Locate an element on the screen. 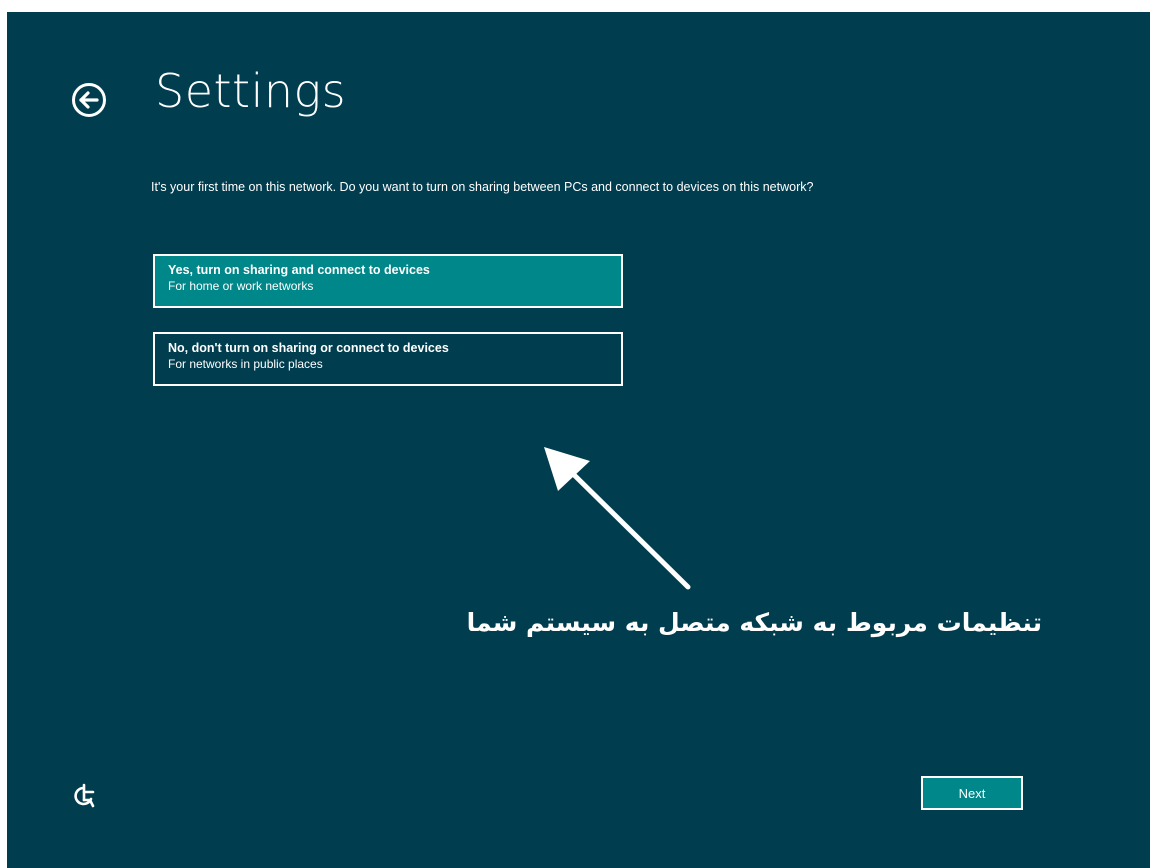 This screenshot has height=868, width=1150. page-title: Settings is located at coordinates (251, 91).